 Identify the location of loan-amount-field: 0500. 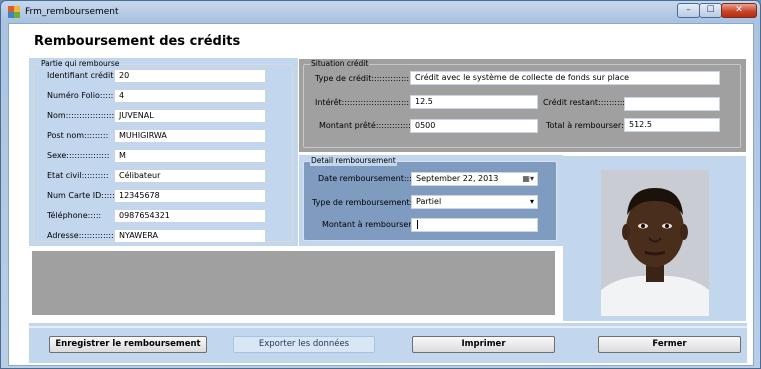
(474, 126).